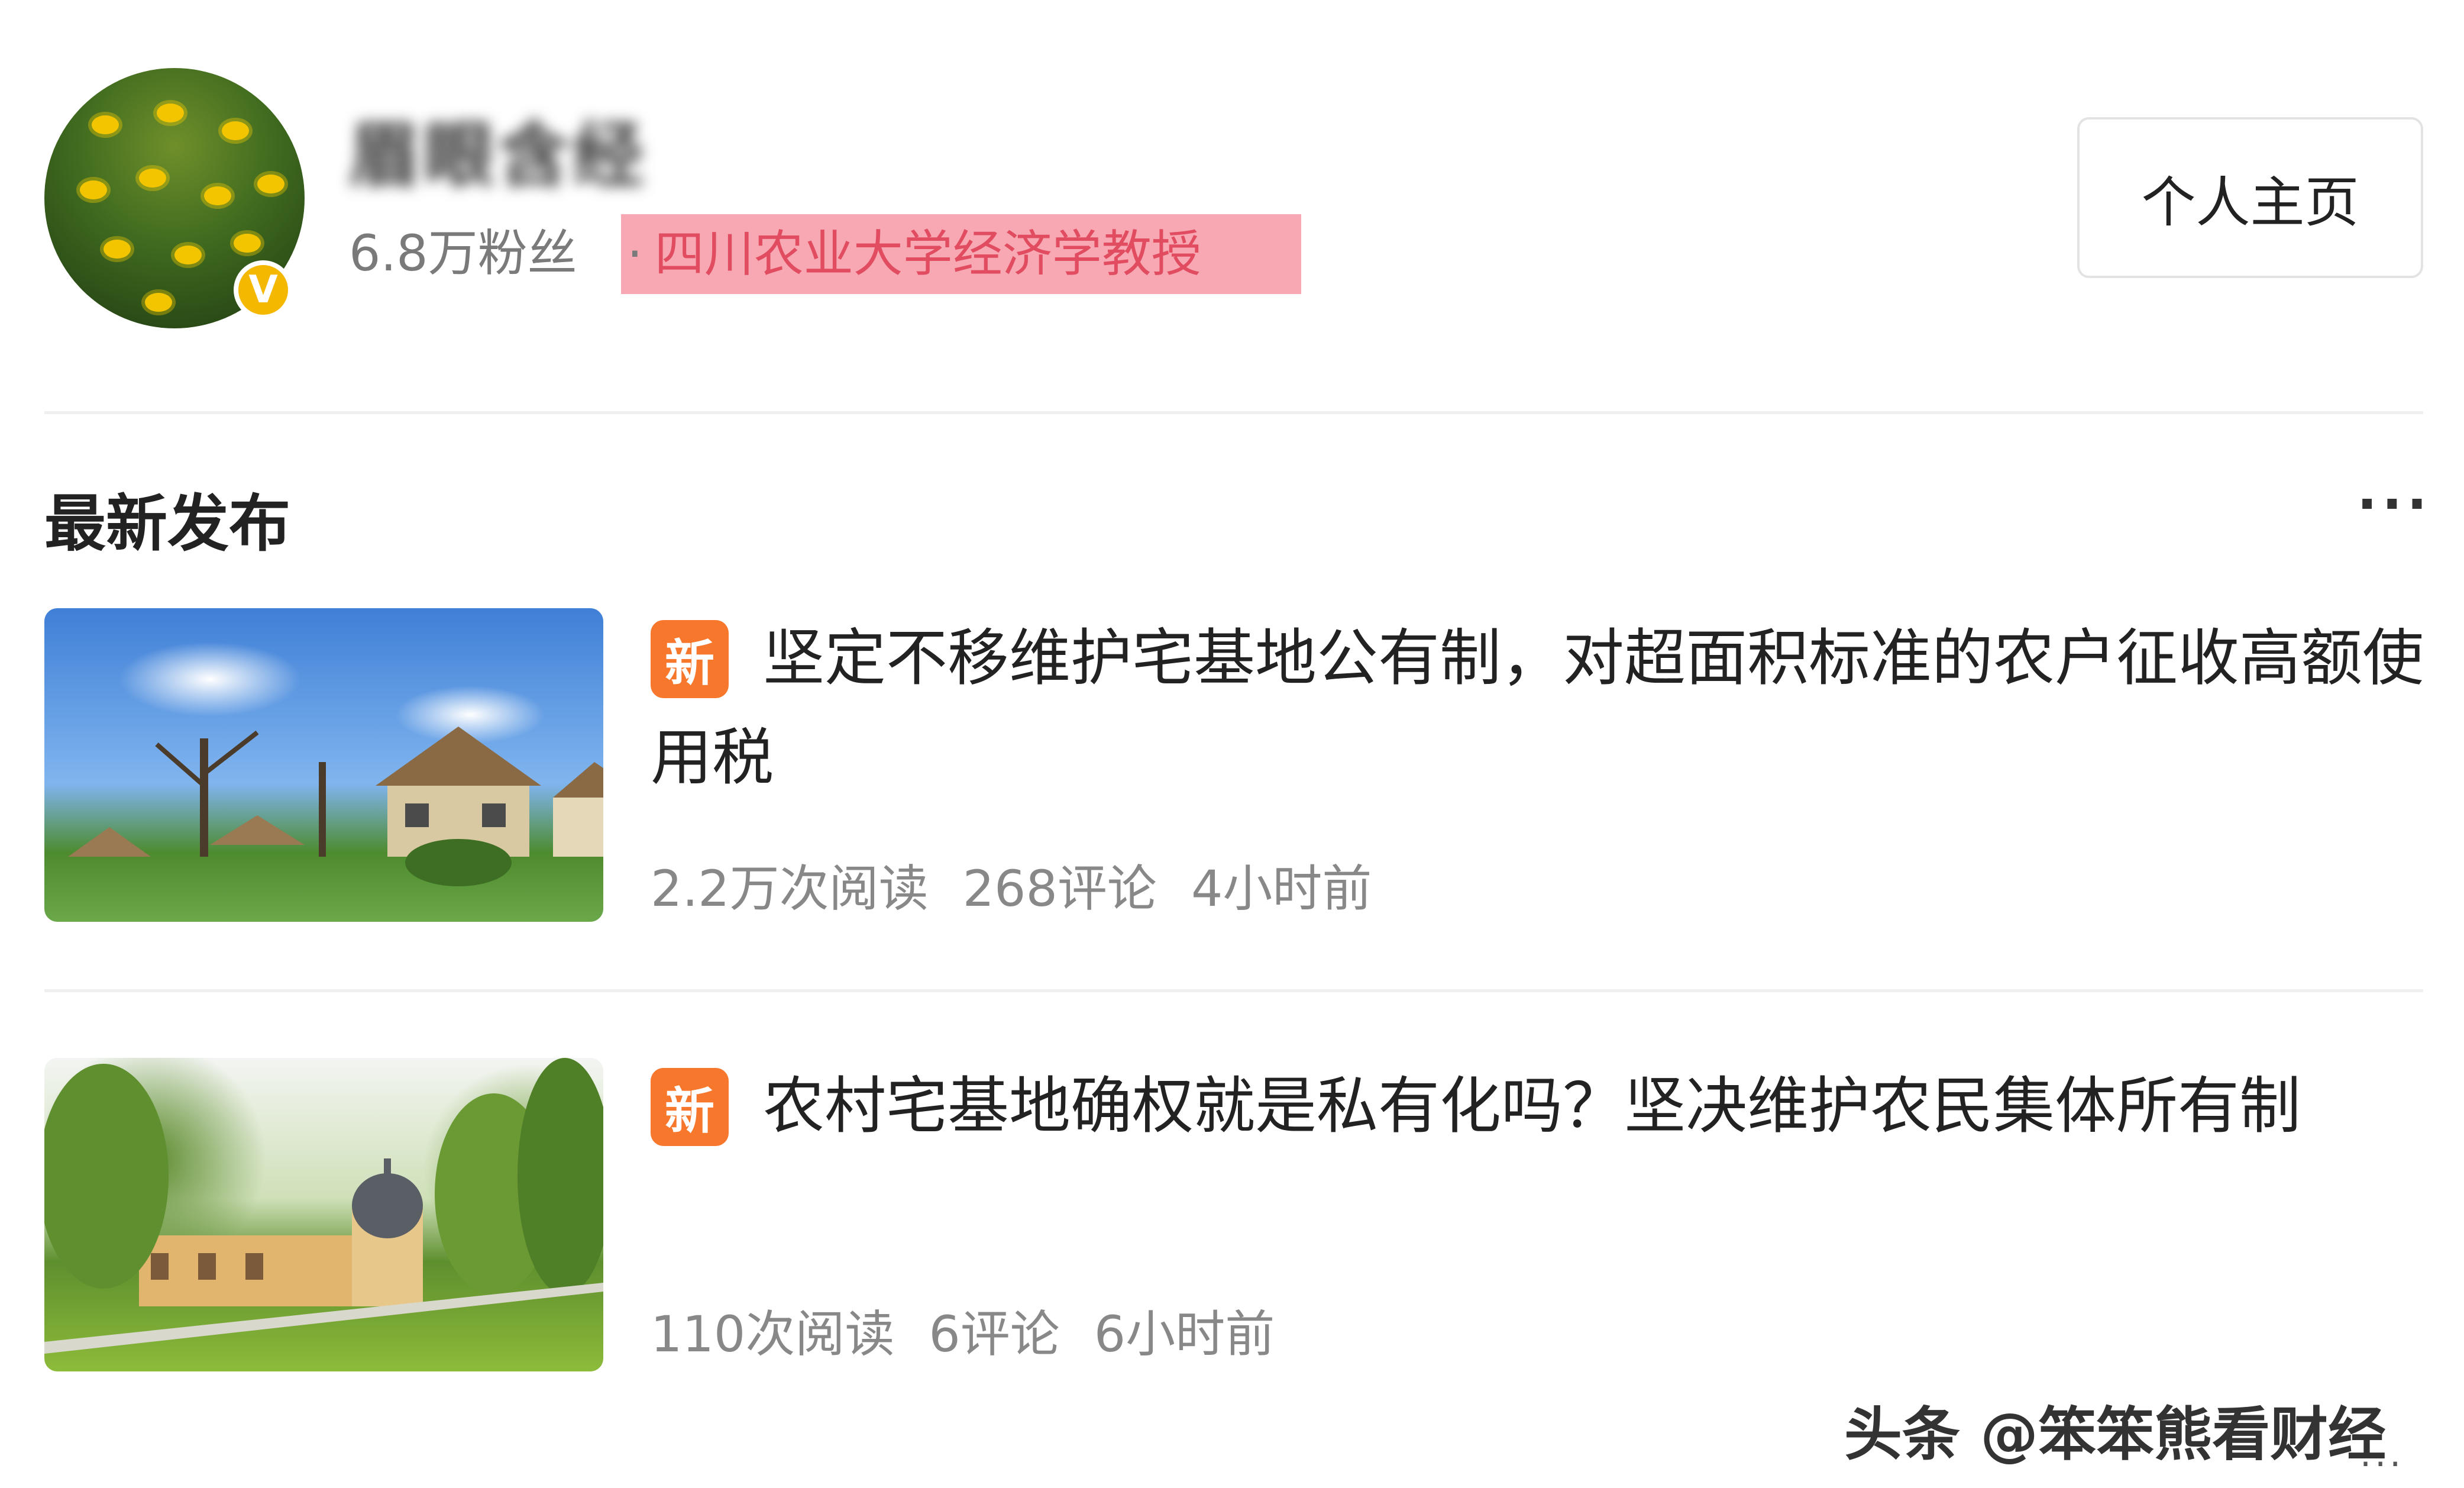 Image resolution: width=2464 pixels, height=1488 pixels. Describe the element at coordinates (2394, 504) in the screenshot. I see `more-options-icon: ···` at that location.